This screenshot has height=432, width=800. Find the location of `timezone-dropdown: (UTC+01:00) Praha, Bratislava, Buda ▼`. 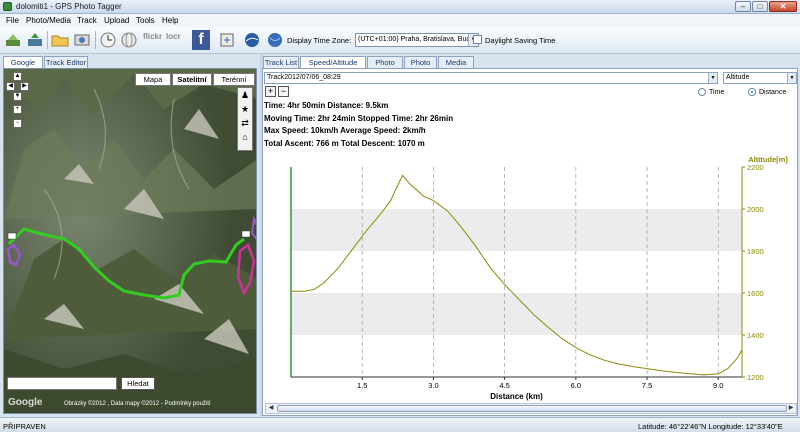

timezone-dropdown: (UTC+01:00) Praha, Bratislava, Buda ▼ is located at coordinates (417, 40).